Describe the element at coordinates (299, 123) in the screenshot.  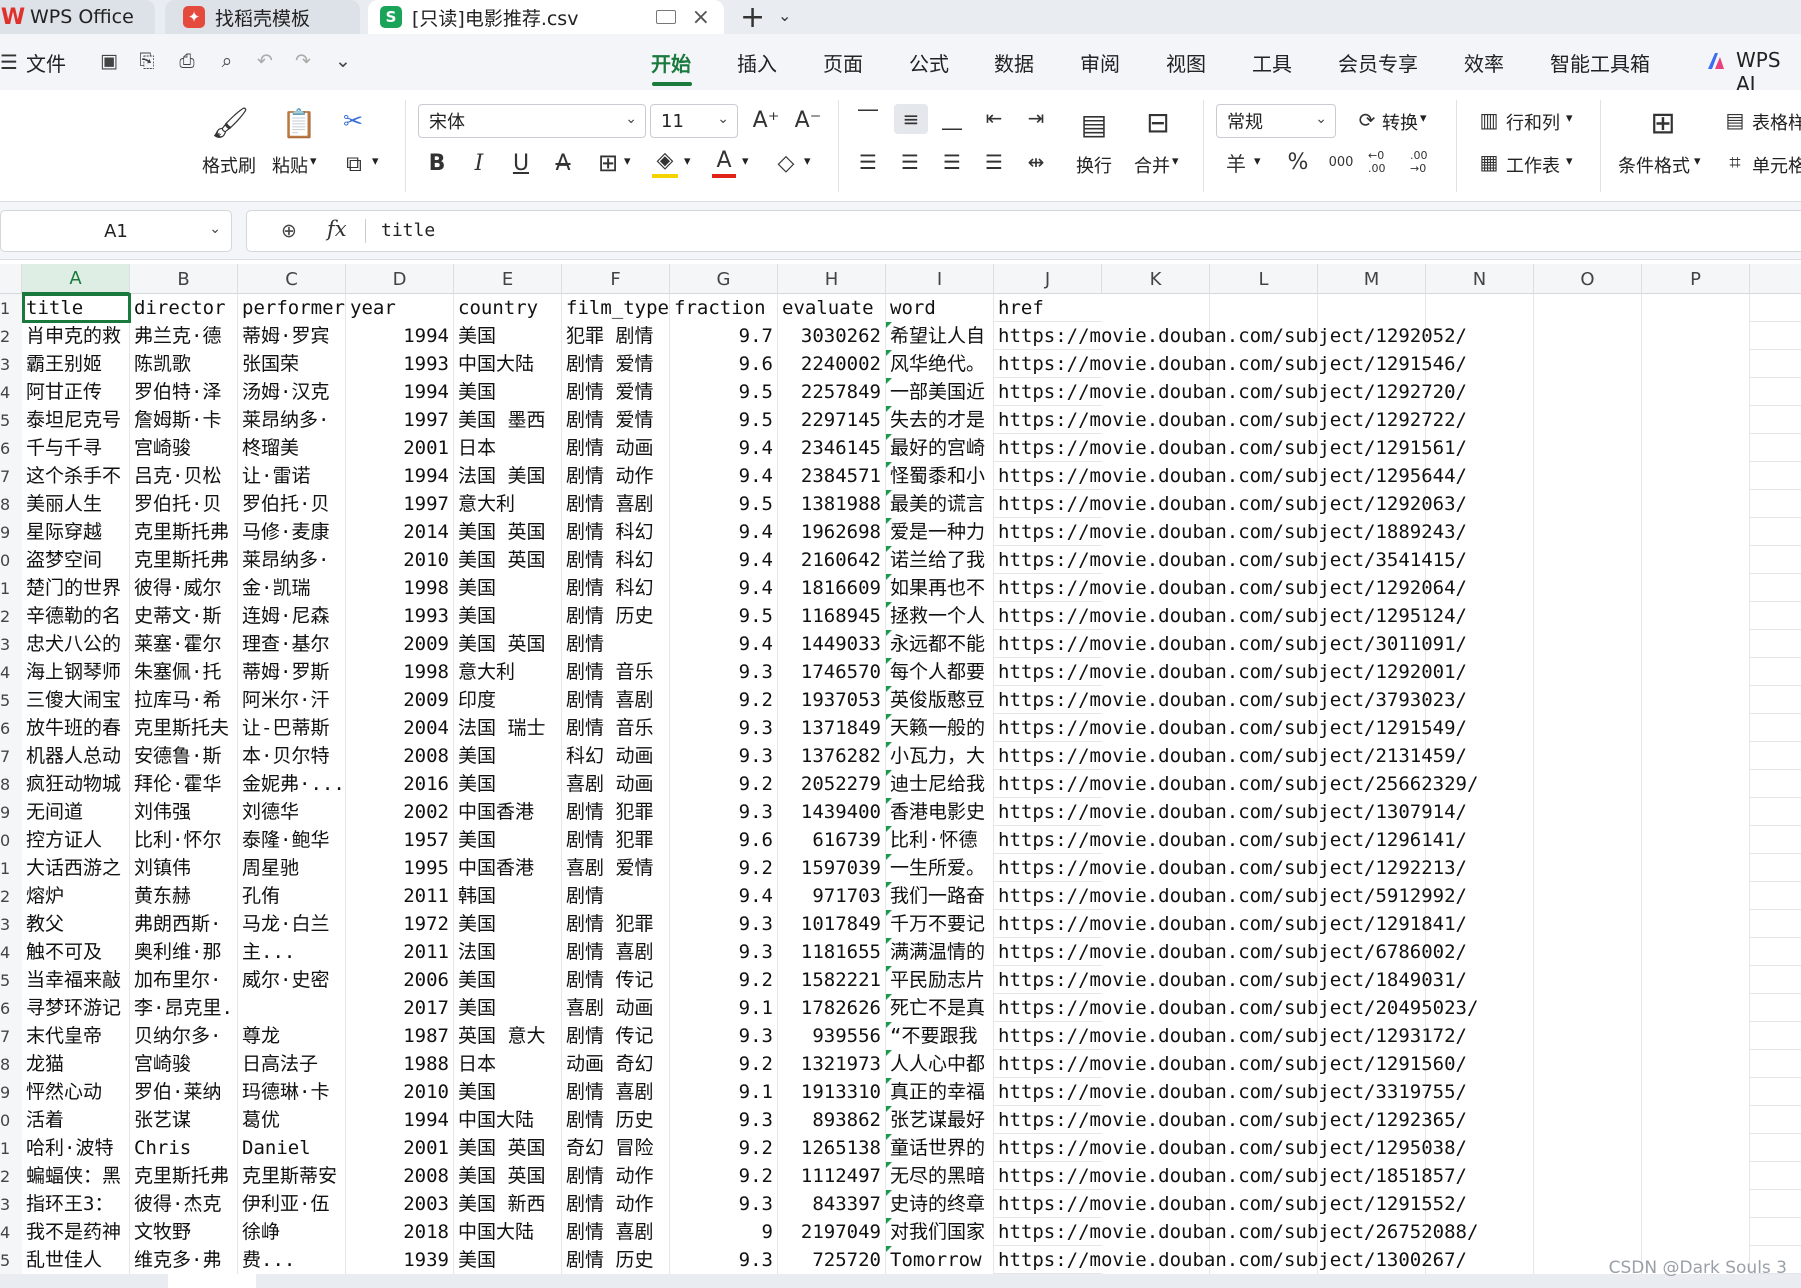
I see `paste-icon: 📋` at that location.